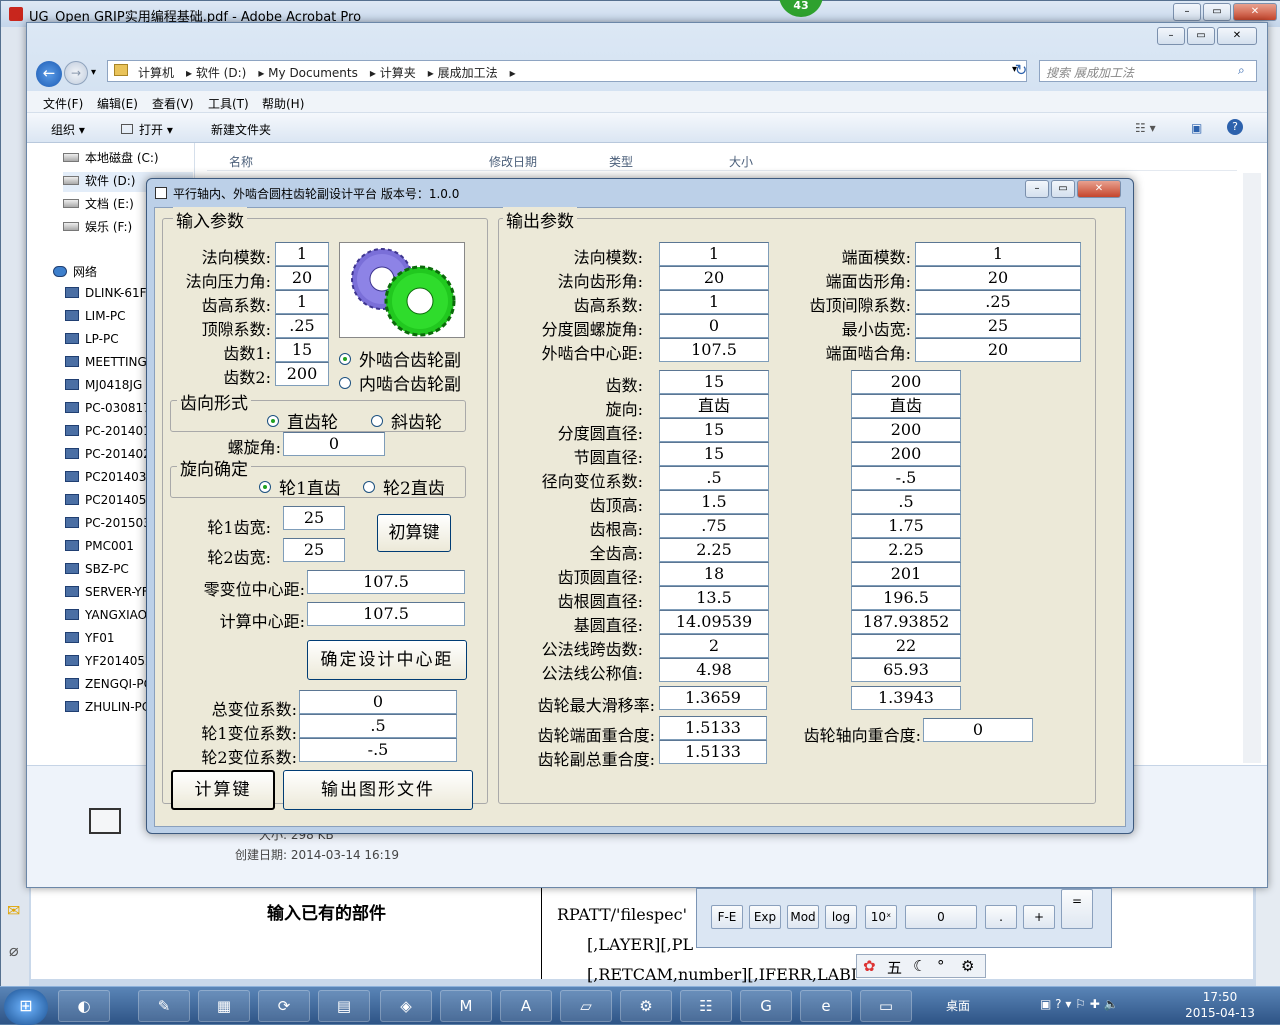 This screenshot has width=1280, height=1025. What do you see at coordinates (841, 917) in the screenshot?
I see `calc-key-log: log` at bounding box center [841, 917].